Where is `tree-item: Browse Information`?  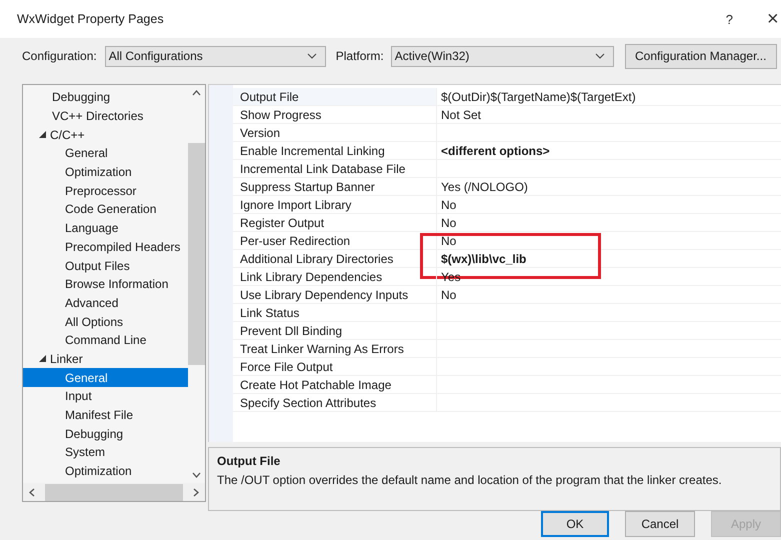
tree-item: Browse Information is located at coordinates (105, 284).